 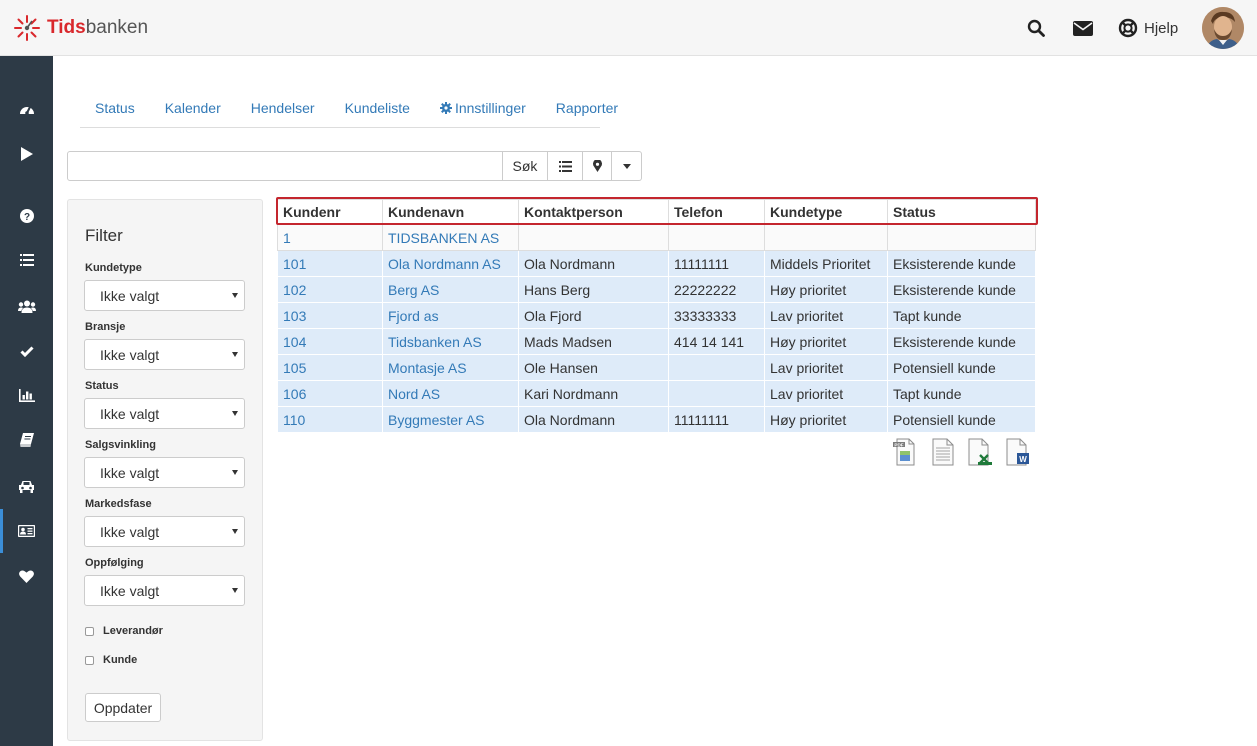 What do you see at coordinates (26, 260) in the screenshot?
I see `sidebar-item-list` at bounding box center [26, 260].